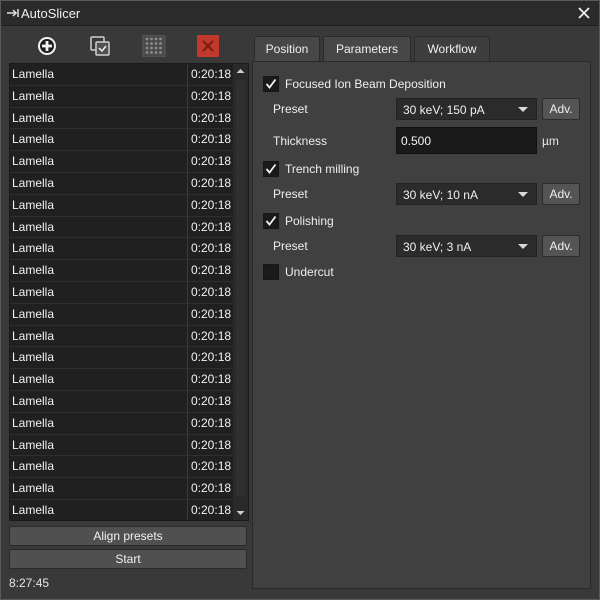 The width and height of the screenshot is (600, 600). I want to click on fib-deposition-checkbox, so click(271, 84).